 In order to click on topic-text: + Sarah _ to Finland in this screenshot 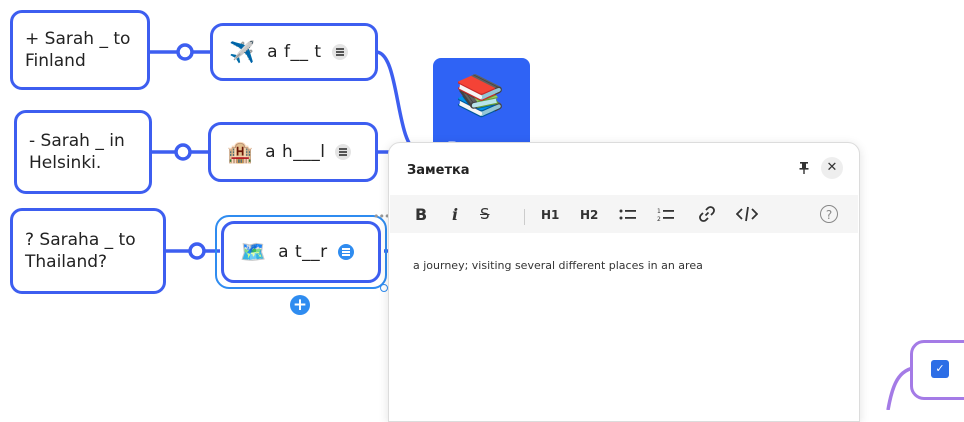, I will do `click(78, 50)`.